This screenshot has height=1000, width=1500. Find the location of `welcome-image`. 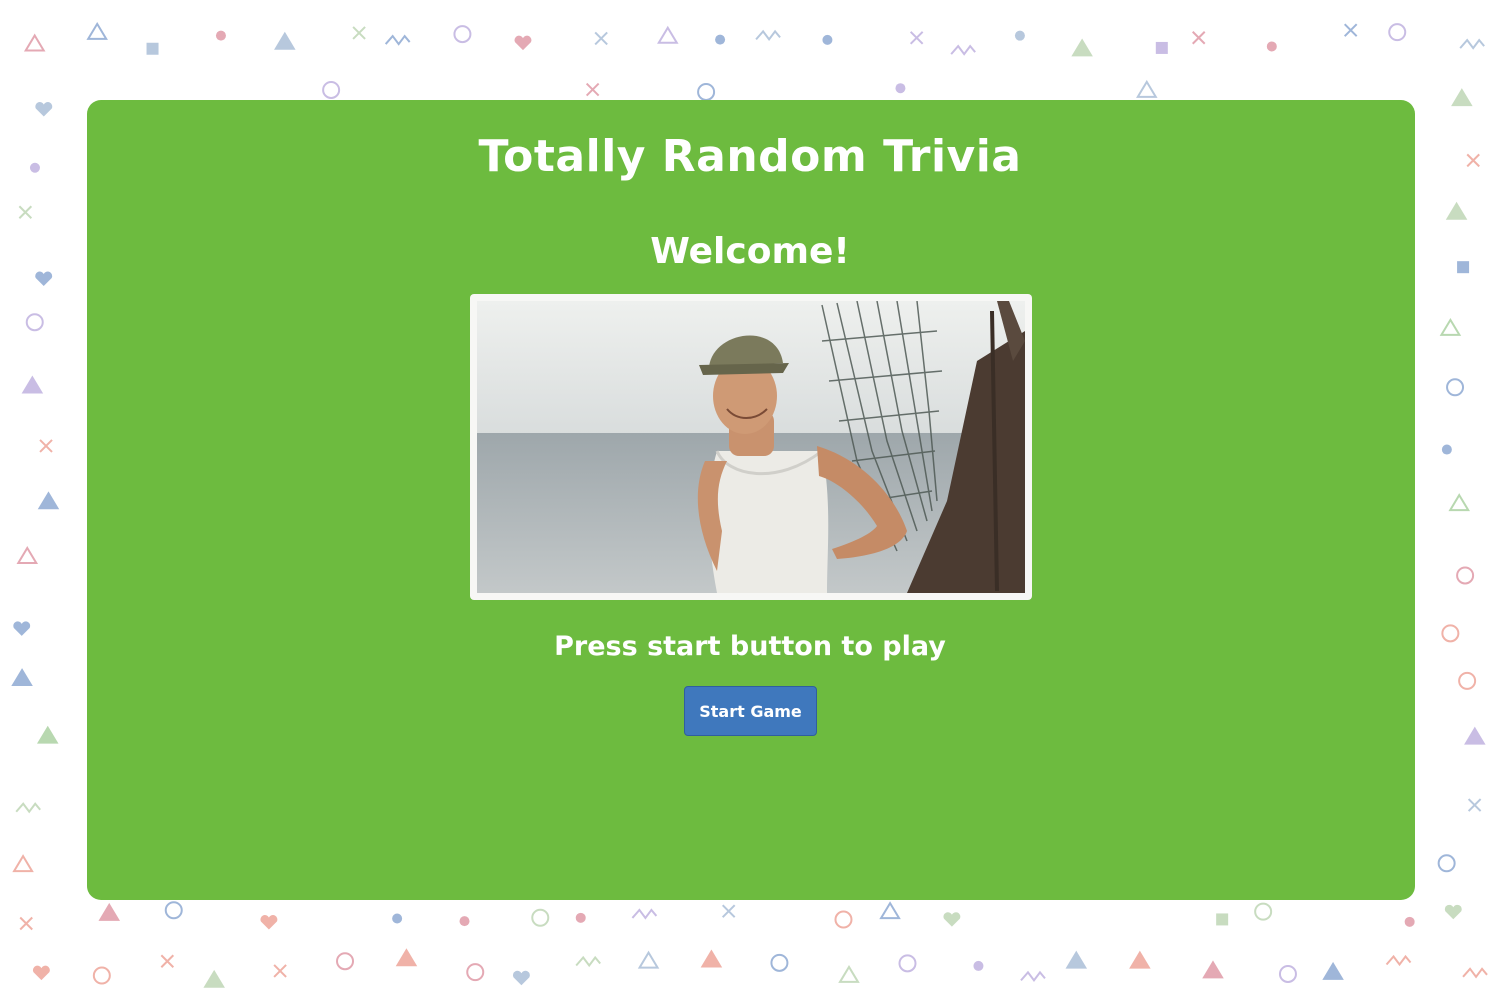

welcome-image is located at coordinates (751, 447).